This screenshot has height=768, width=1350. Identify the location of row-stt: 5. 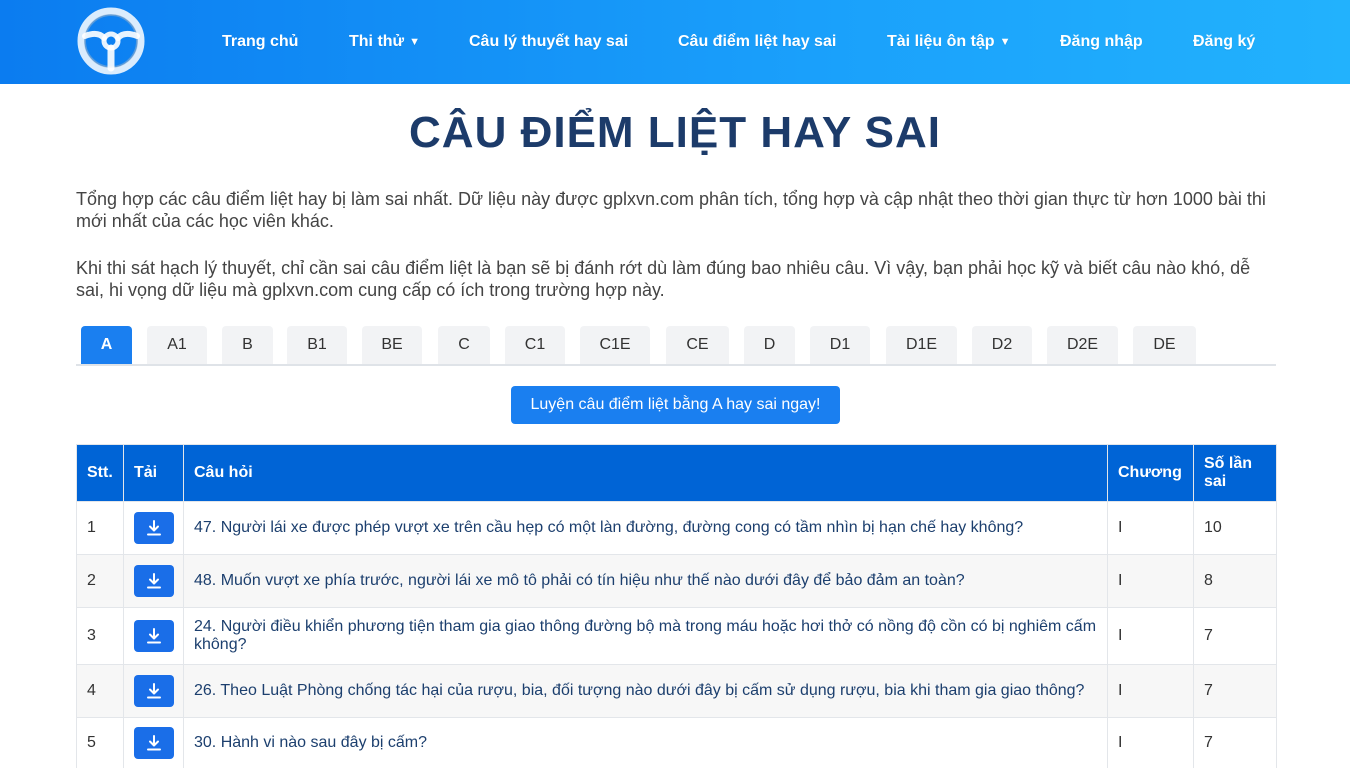
(100, 742).